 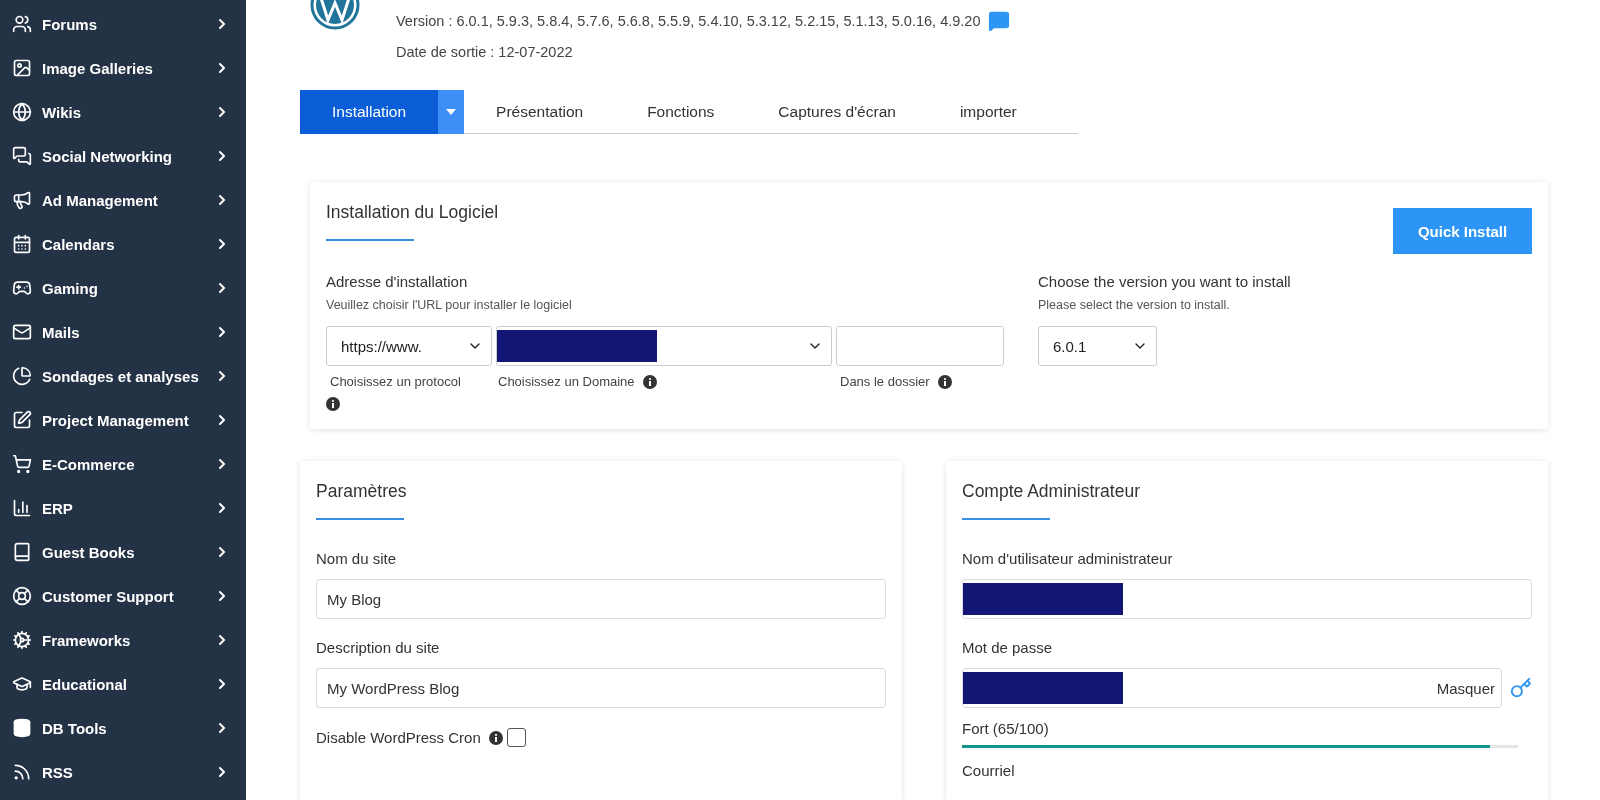 What do you see at coordinates (885, 381) in the screenshot?
I see `field-caption: Dans le dossier` at bounding box center [885, 381].